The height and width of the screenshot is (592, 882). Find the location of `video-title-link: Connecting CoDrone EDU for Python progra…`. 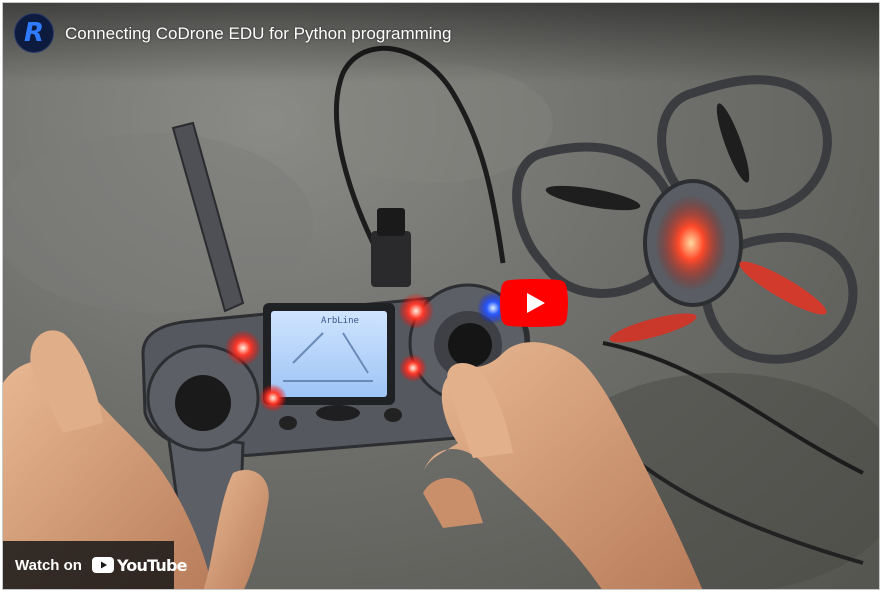

video-title-link: Connecting CoDrone EDU for Python progra… is located at coordinates (258, 34).